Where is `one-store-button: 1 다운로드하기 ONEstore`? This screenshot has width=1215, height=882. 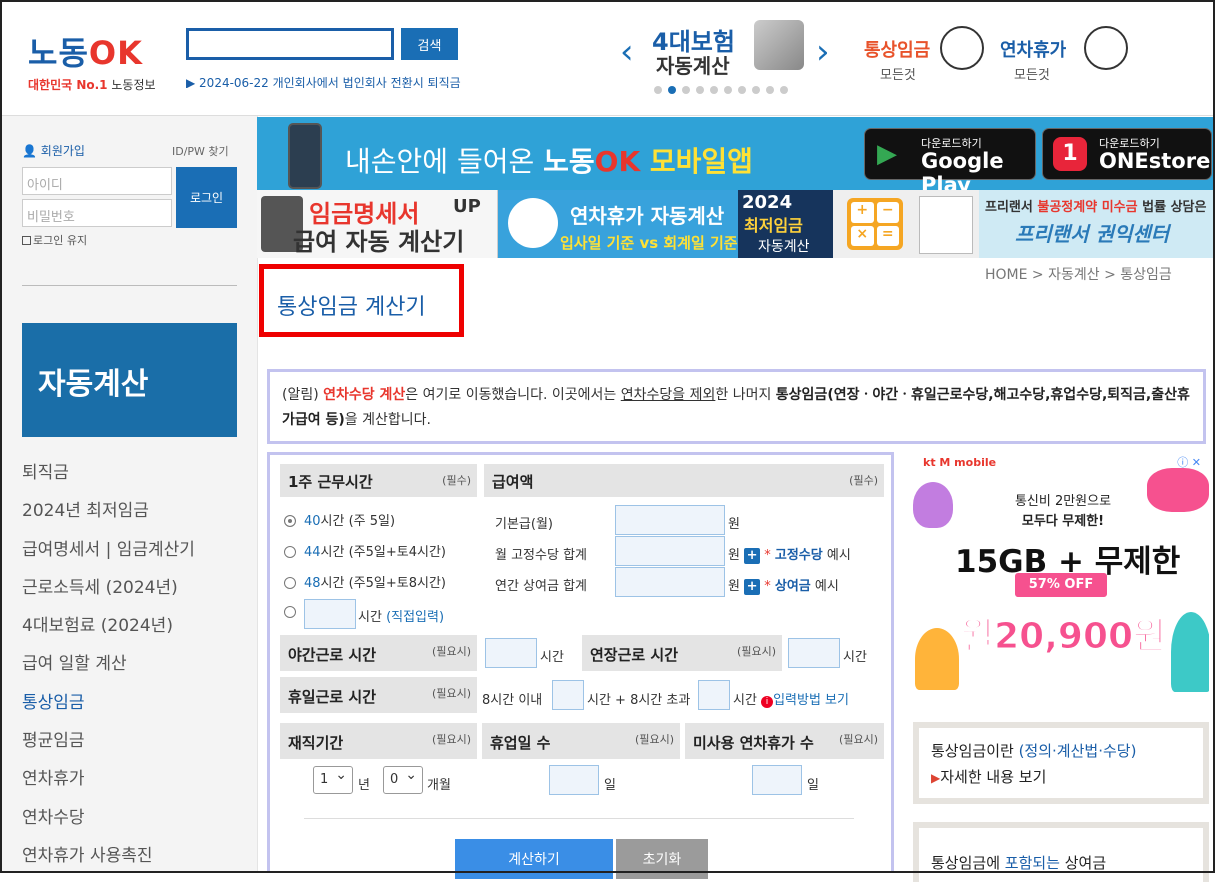 one-store-button: 1 다운로드하기 ONEstore is located at coordinates (1127, 154).